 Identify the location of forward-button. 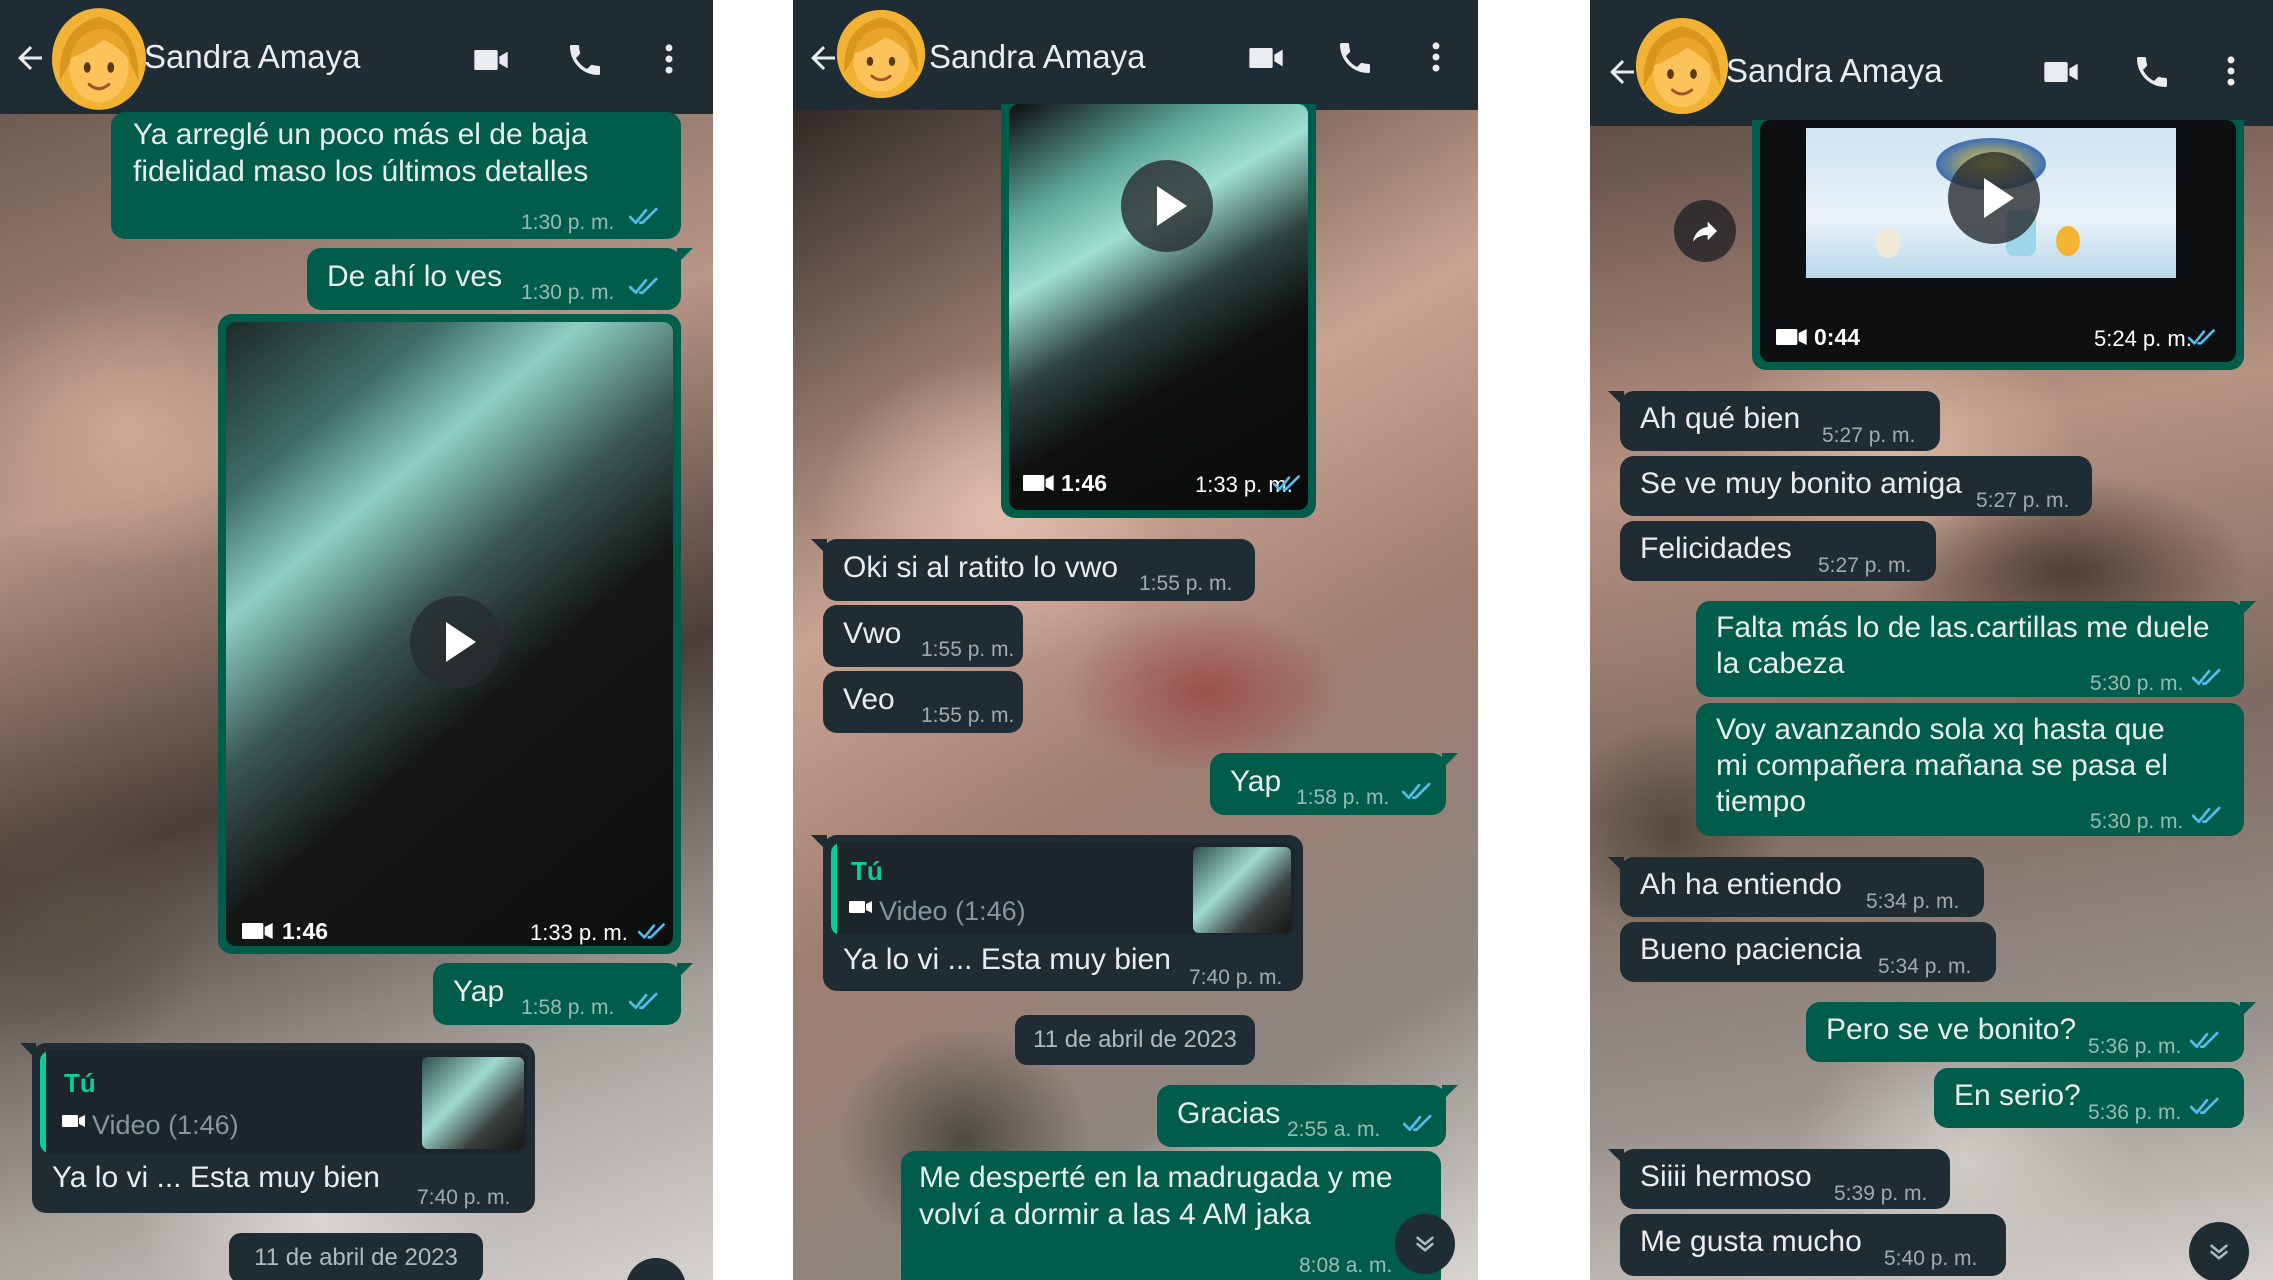
(1705, 231).